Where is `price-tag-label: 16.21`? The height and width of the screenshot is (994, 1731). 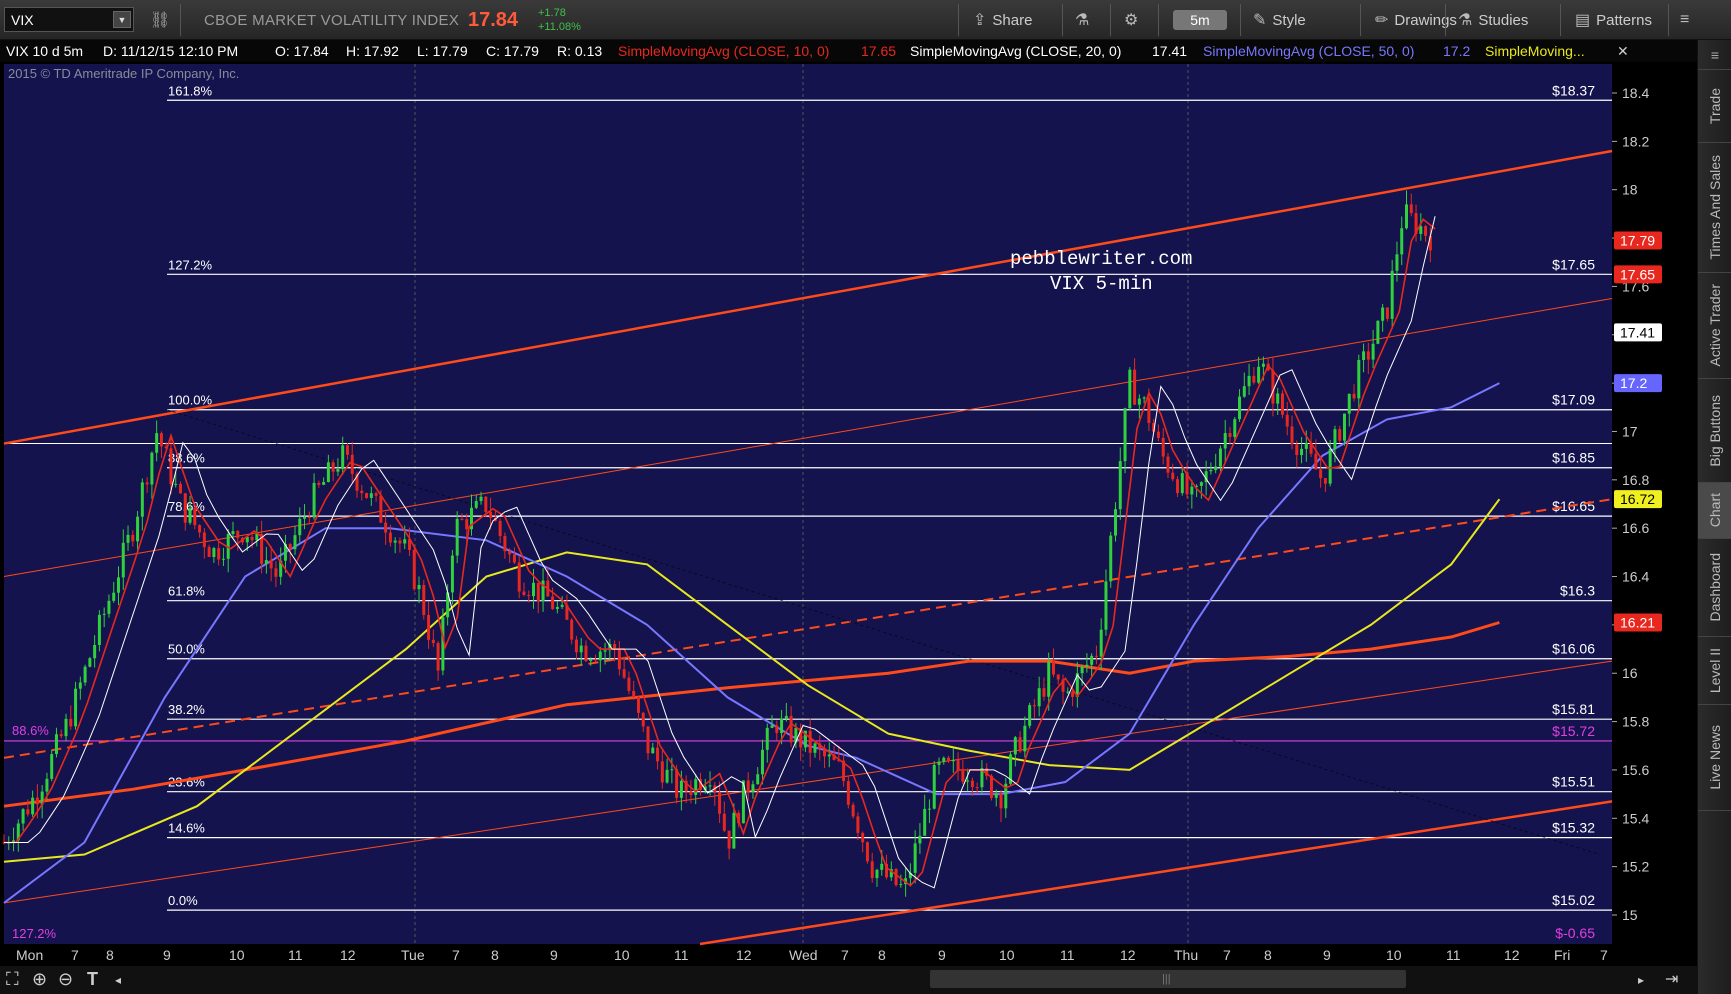 price-tag-label: 16.21 is located at coordinates (1637, 622).